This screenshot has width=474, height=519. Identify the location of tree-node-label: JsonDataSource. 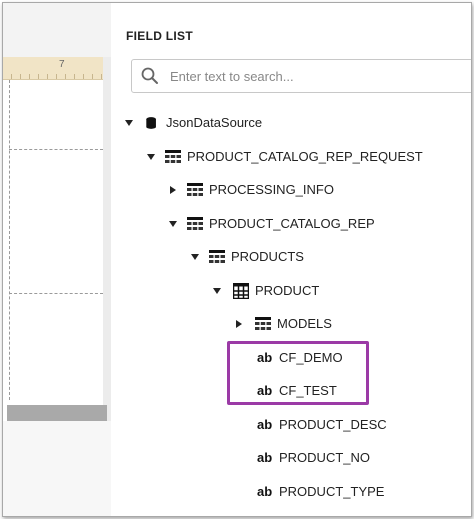
(214, 122).